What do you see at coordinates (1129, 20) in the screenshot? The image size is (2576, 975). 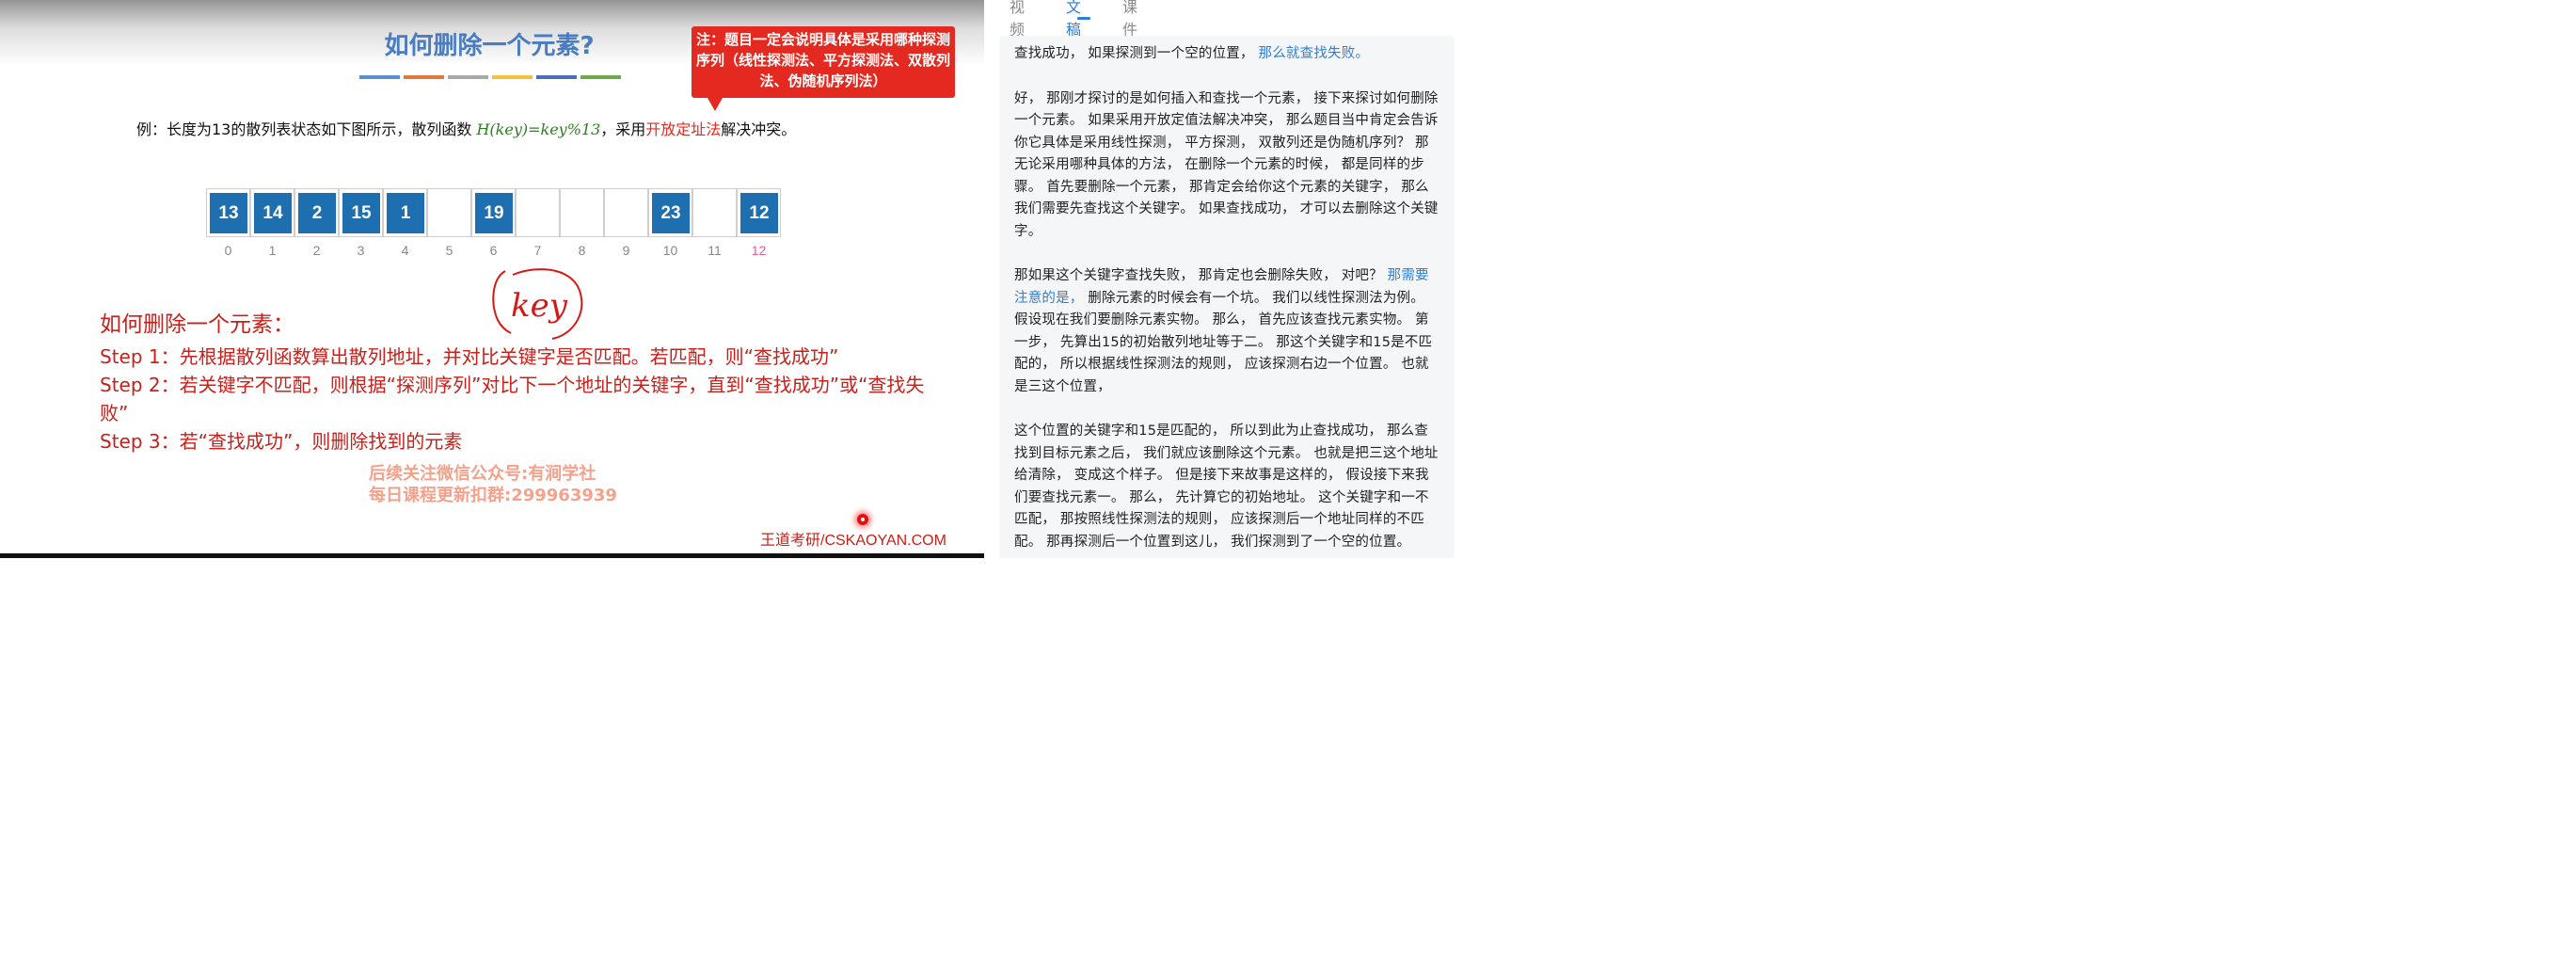 I see `tab-courseware: 课件` at bounding box center [1129, 20].